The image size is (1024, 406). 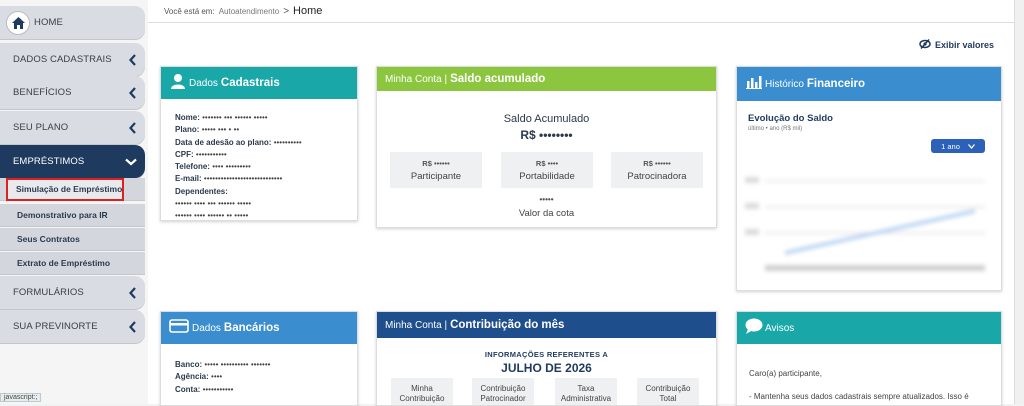 What do you see at coordinates (223, 364) in the screenshot?
I see `field-banco: Banco: ••••• •••••••••• •••••••` at bounding box center [223, 364].